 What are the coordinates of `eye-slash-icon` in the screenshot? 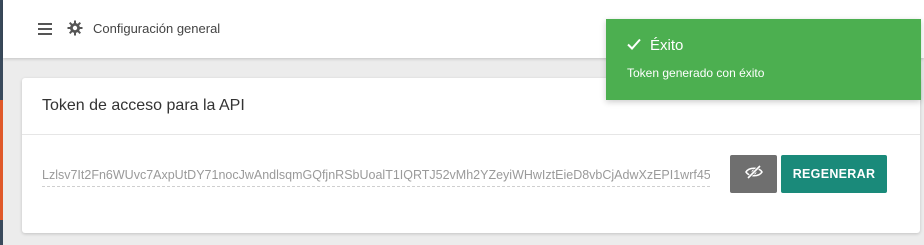 It's located at (753, 174).